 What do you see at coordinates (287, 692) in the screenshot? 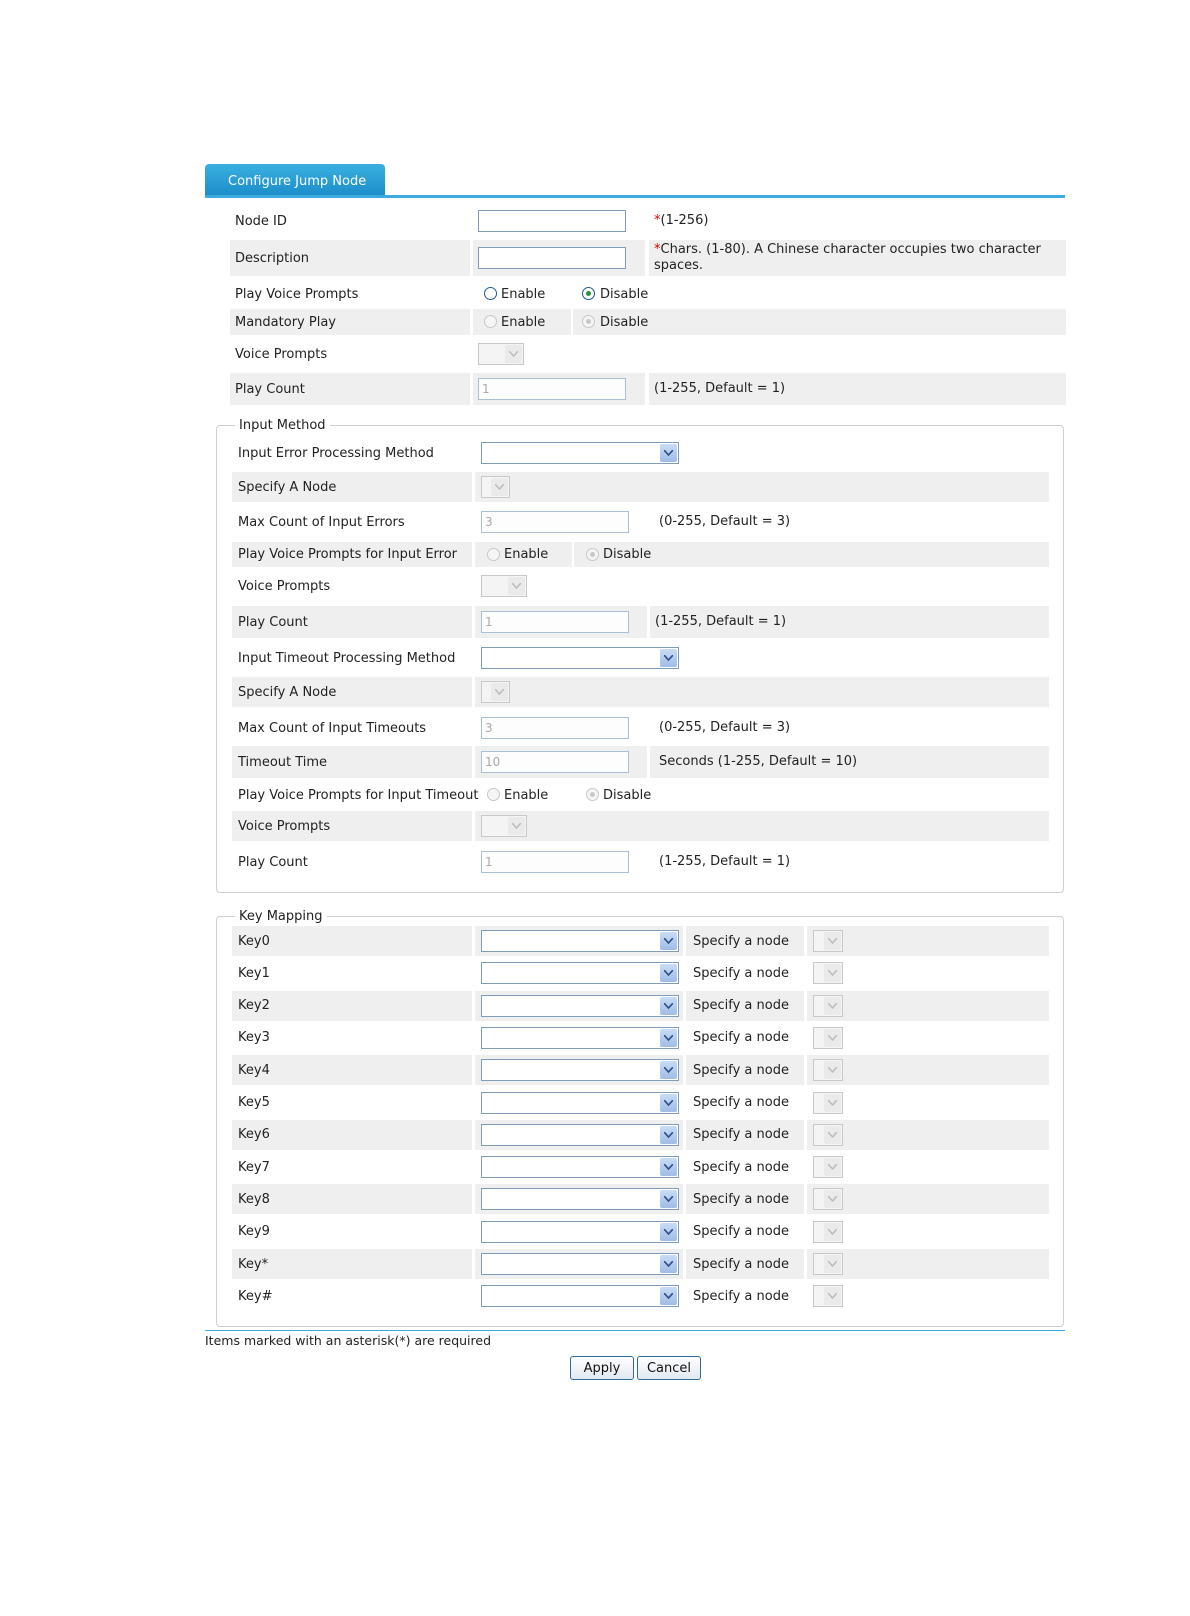
I see `specify-node-label: Specify A Node` at bounding box center [287, 692].